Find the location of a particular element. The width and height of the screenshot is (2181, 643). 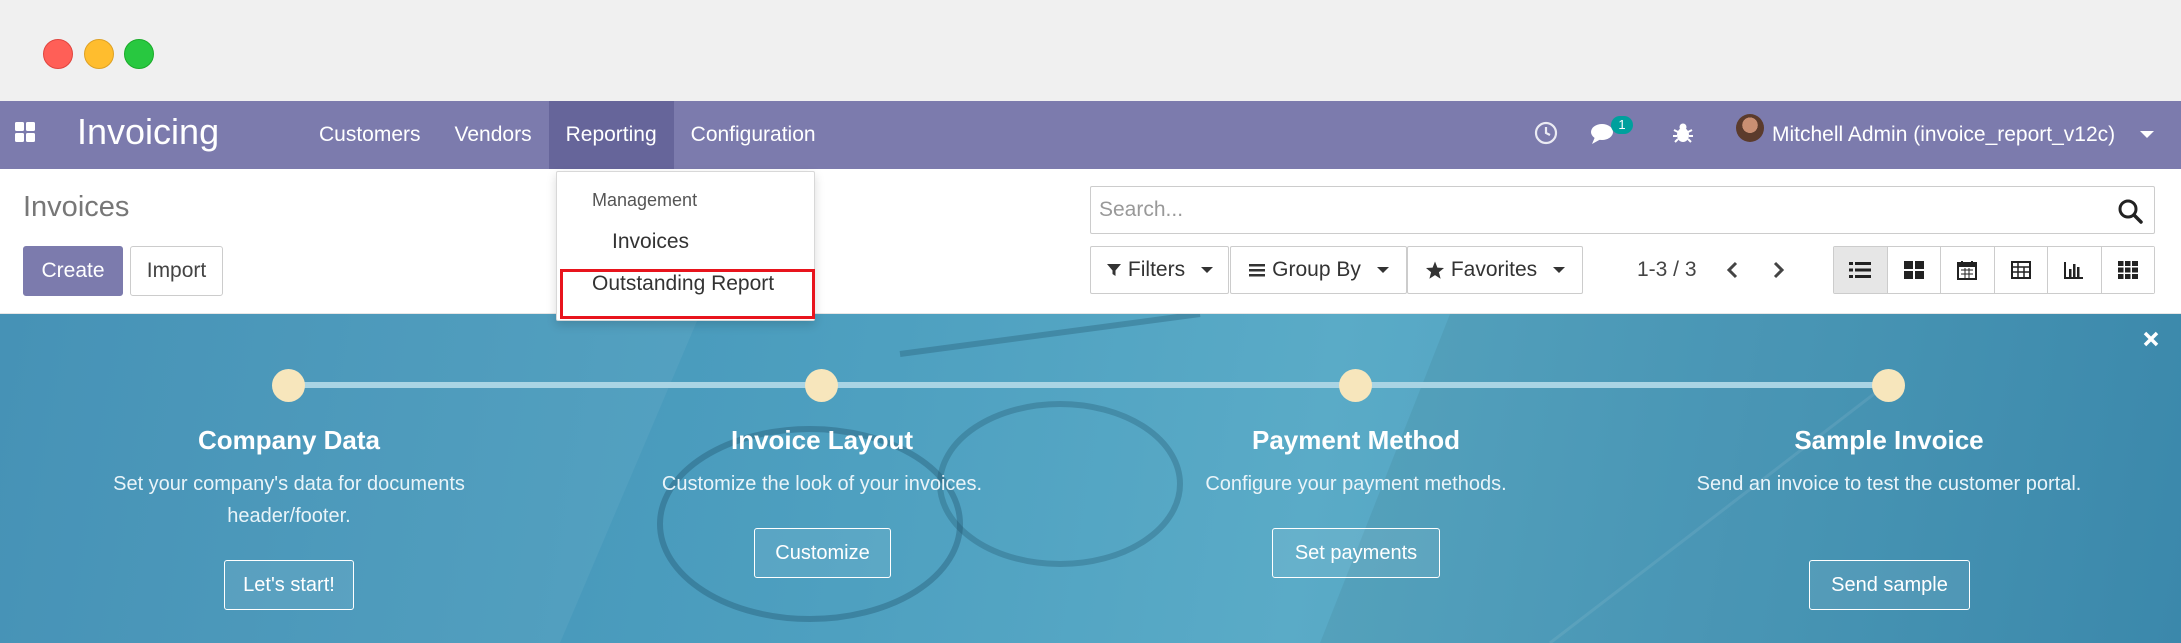

pivot-view-icon is located at coordinates (2020, 270).